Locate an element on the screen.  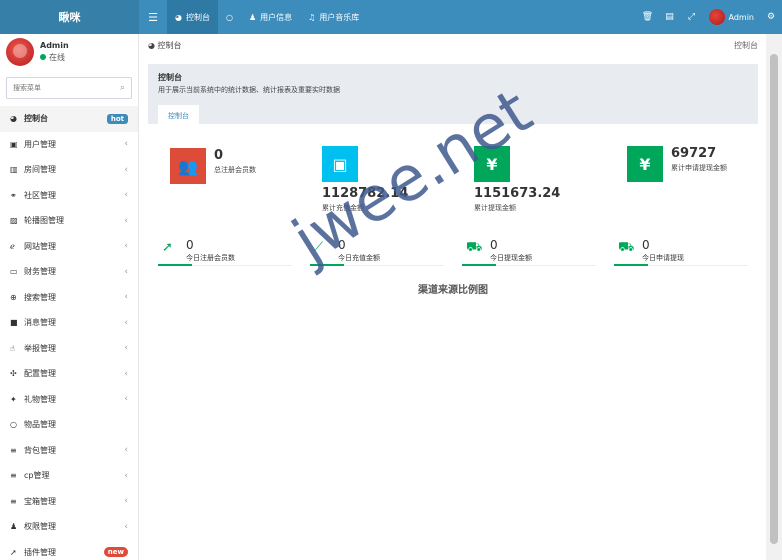
breadcrumb-right: 控制台 is located at coordinates (746, 45).